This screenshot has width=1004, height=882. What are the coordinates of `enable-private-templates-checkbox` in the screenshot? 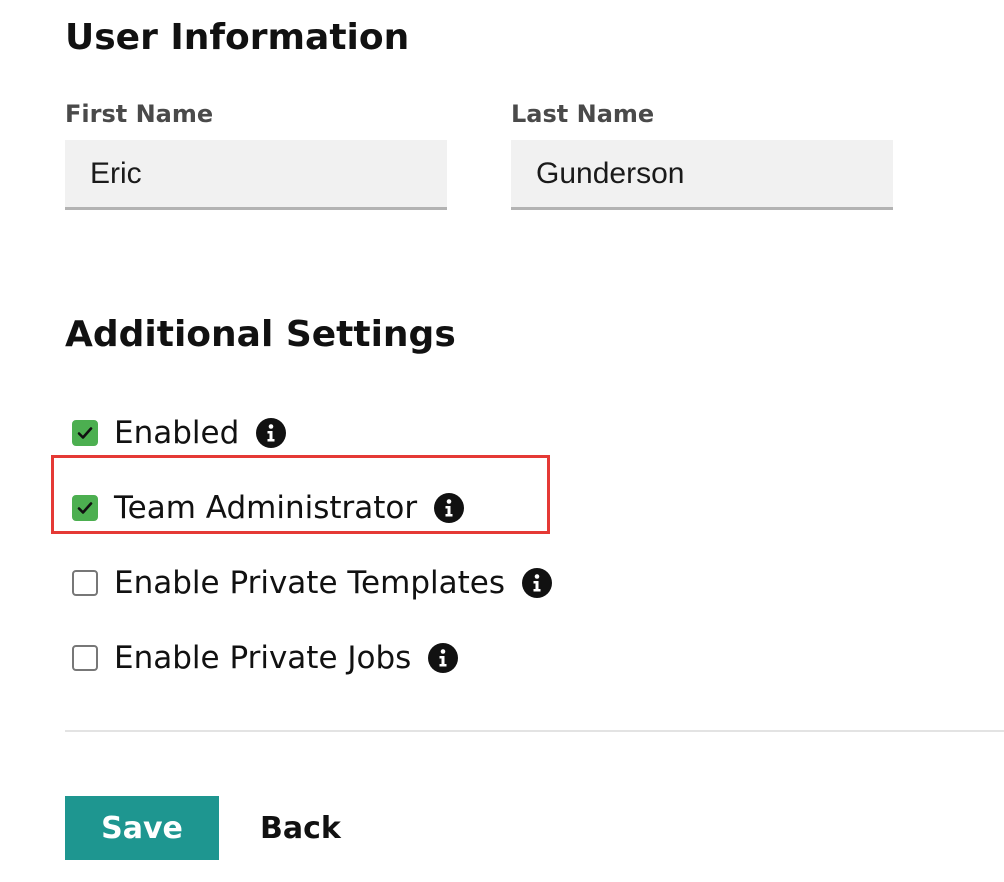 It's located at (85, 582).